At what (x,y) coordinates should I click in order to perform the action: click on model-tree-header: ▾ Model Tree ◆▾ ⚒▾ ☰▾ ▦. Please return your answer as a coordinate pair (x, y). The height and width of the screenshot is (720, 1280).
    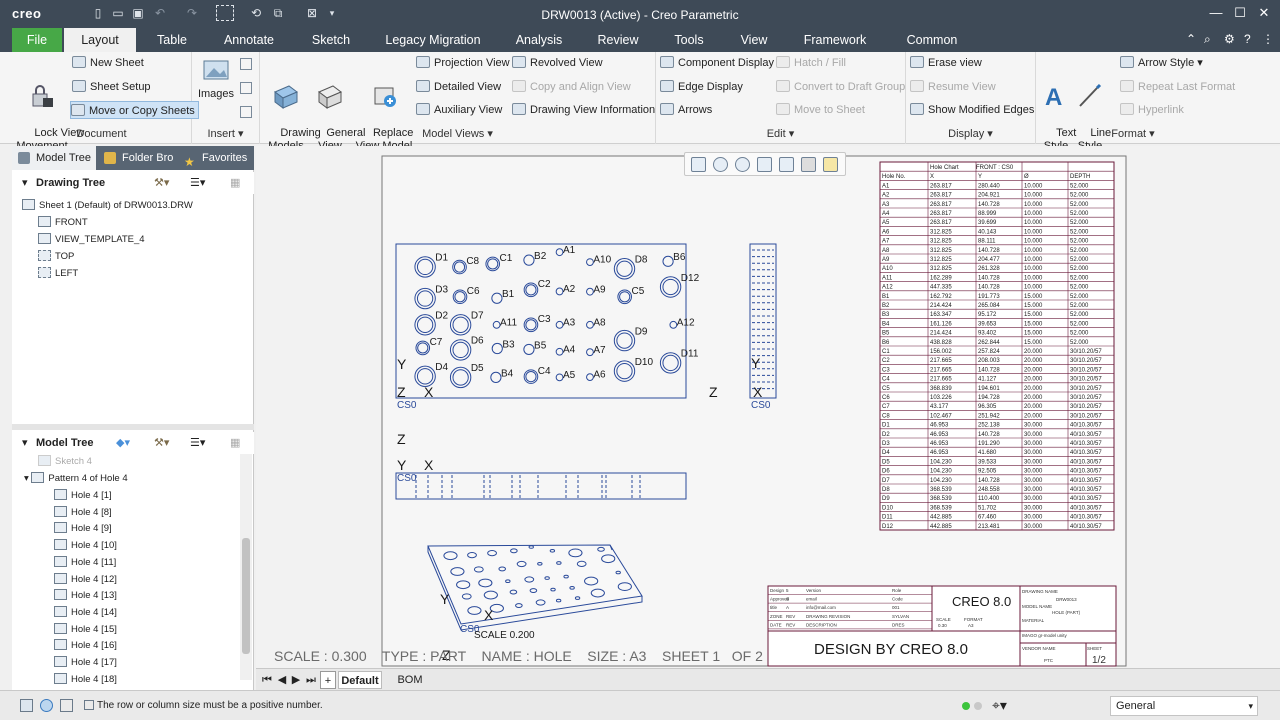
    Looking at the image, I should click on (133, 443).